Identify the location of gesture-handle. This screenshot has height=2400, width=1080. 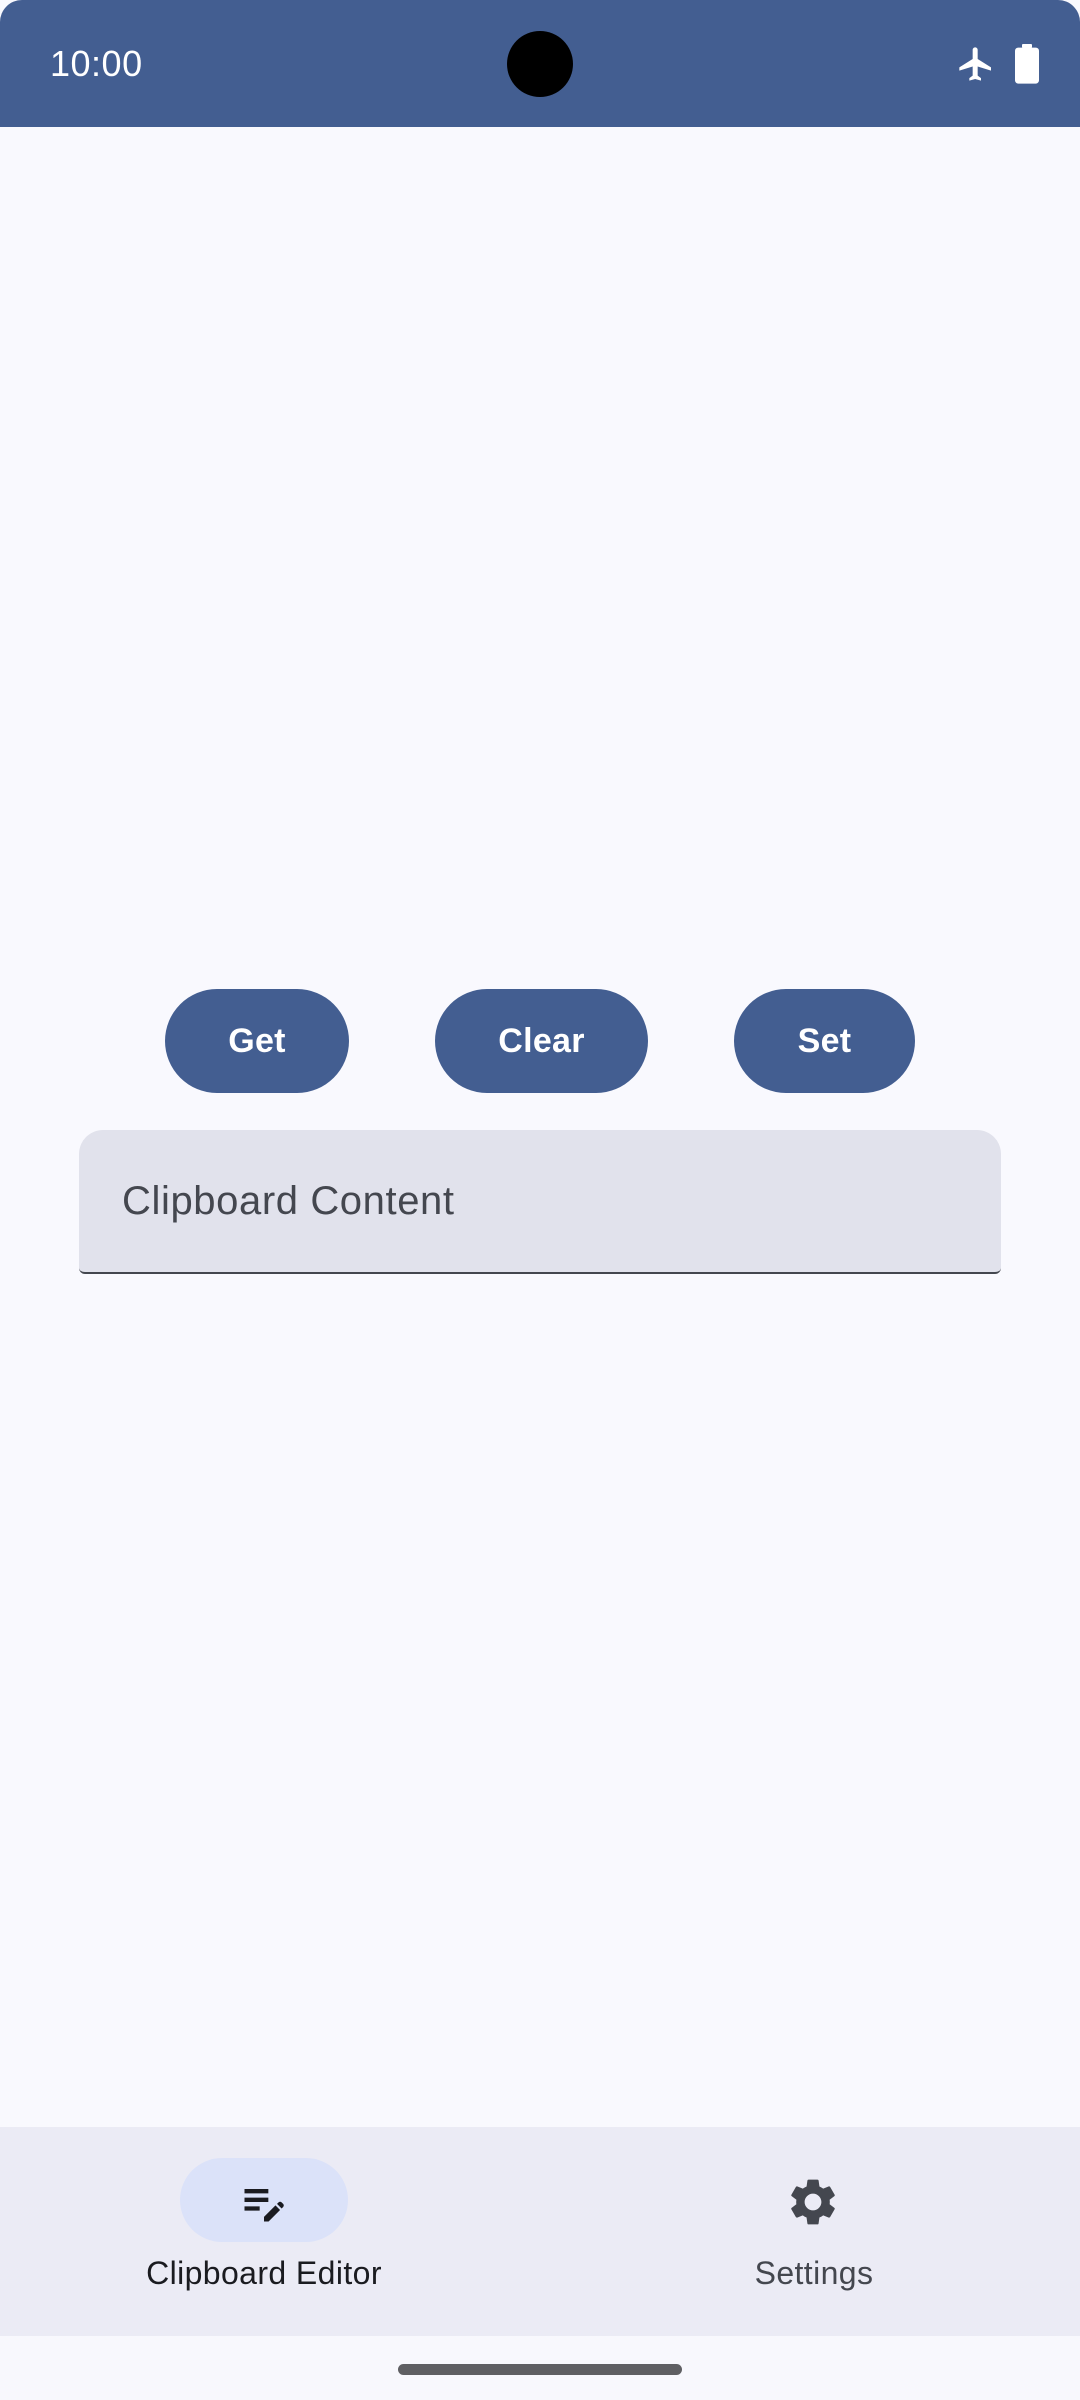
(540, 2369).